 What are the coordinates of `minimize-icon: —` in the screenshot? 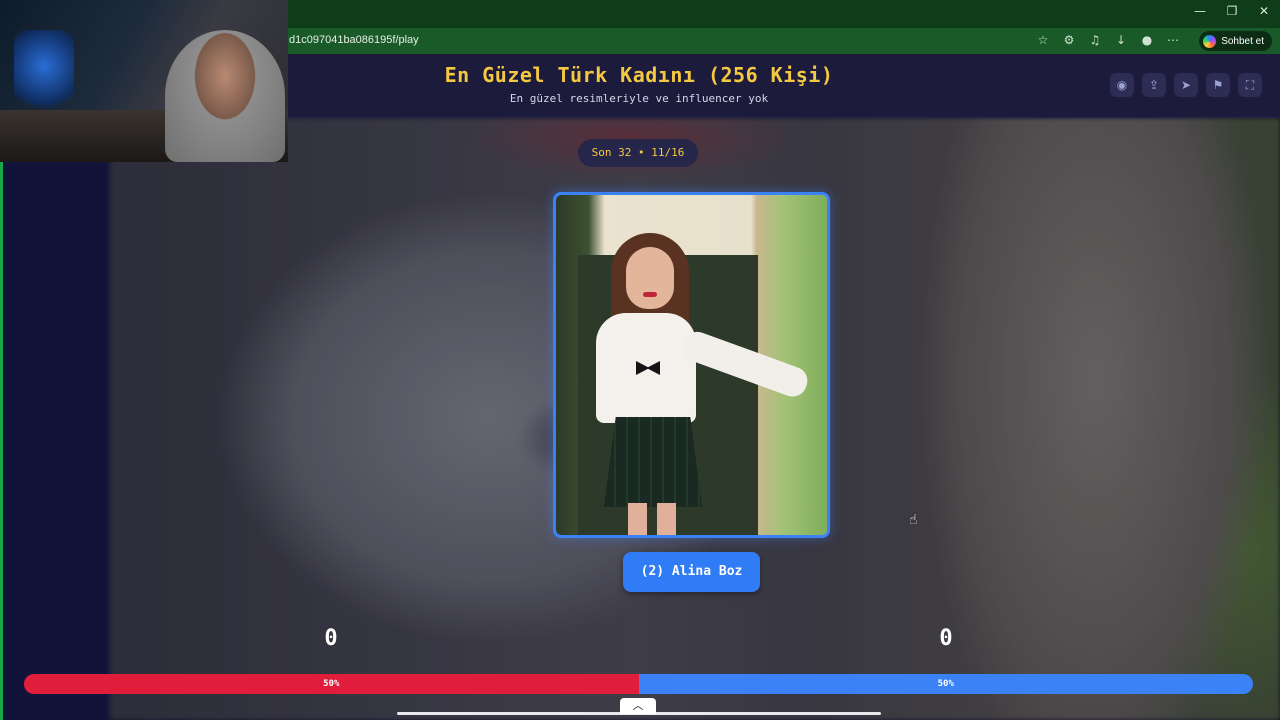 It's located at (1200, 11).